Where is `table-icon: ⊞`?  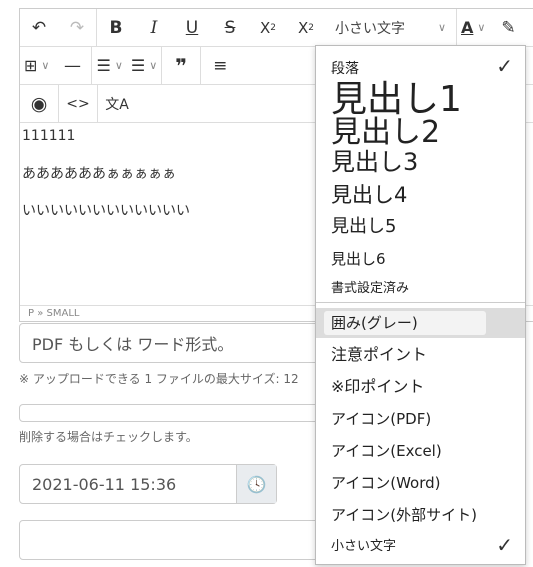
table-icon: ⊞ is located at coordinates (31, 65).